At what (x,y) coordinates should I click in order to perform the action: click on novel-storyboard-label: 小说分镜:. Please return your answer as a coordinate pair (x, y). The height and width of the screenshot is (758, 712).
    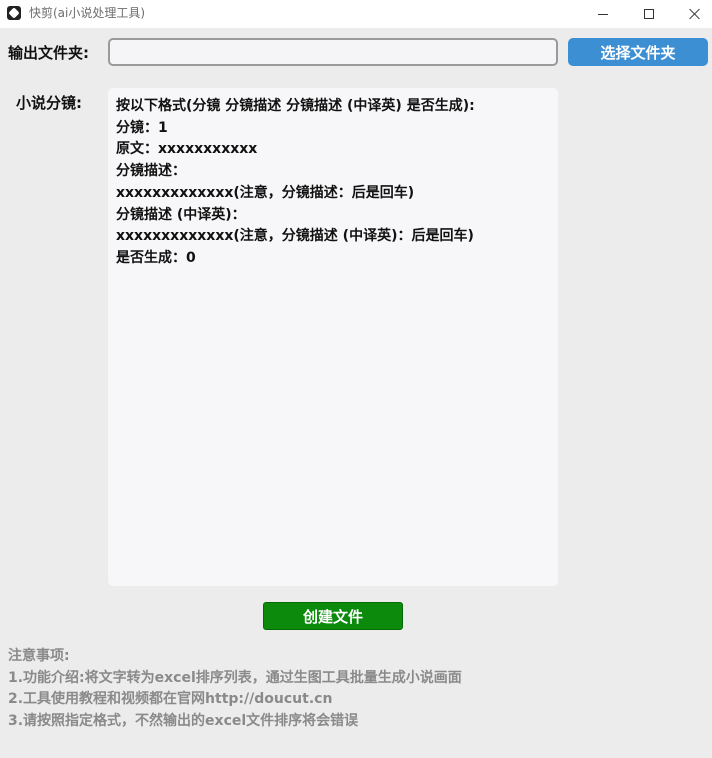
    Looking at the image, I should click on (49, 103).